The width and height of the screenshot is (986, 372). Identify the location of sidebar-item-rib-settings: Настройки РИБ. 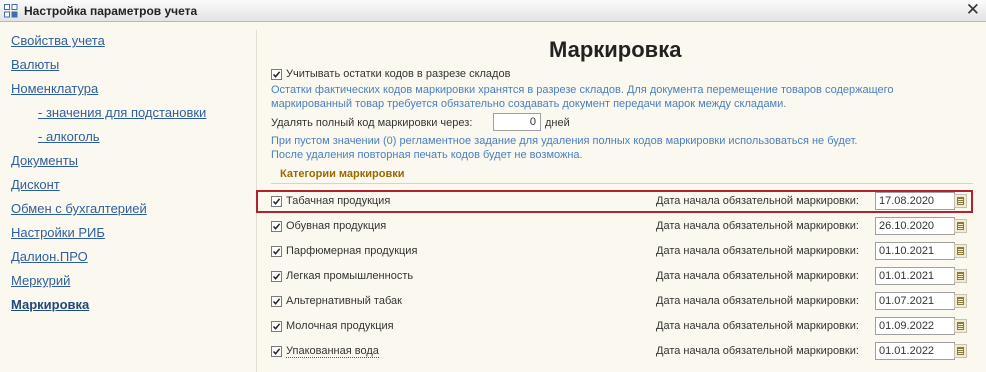
(58, 232).